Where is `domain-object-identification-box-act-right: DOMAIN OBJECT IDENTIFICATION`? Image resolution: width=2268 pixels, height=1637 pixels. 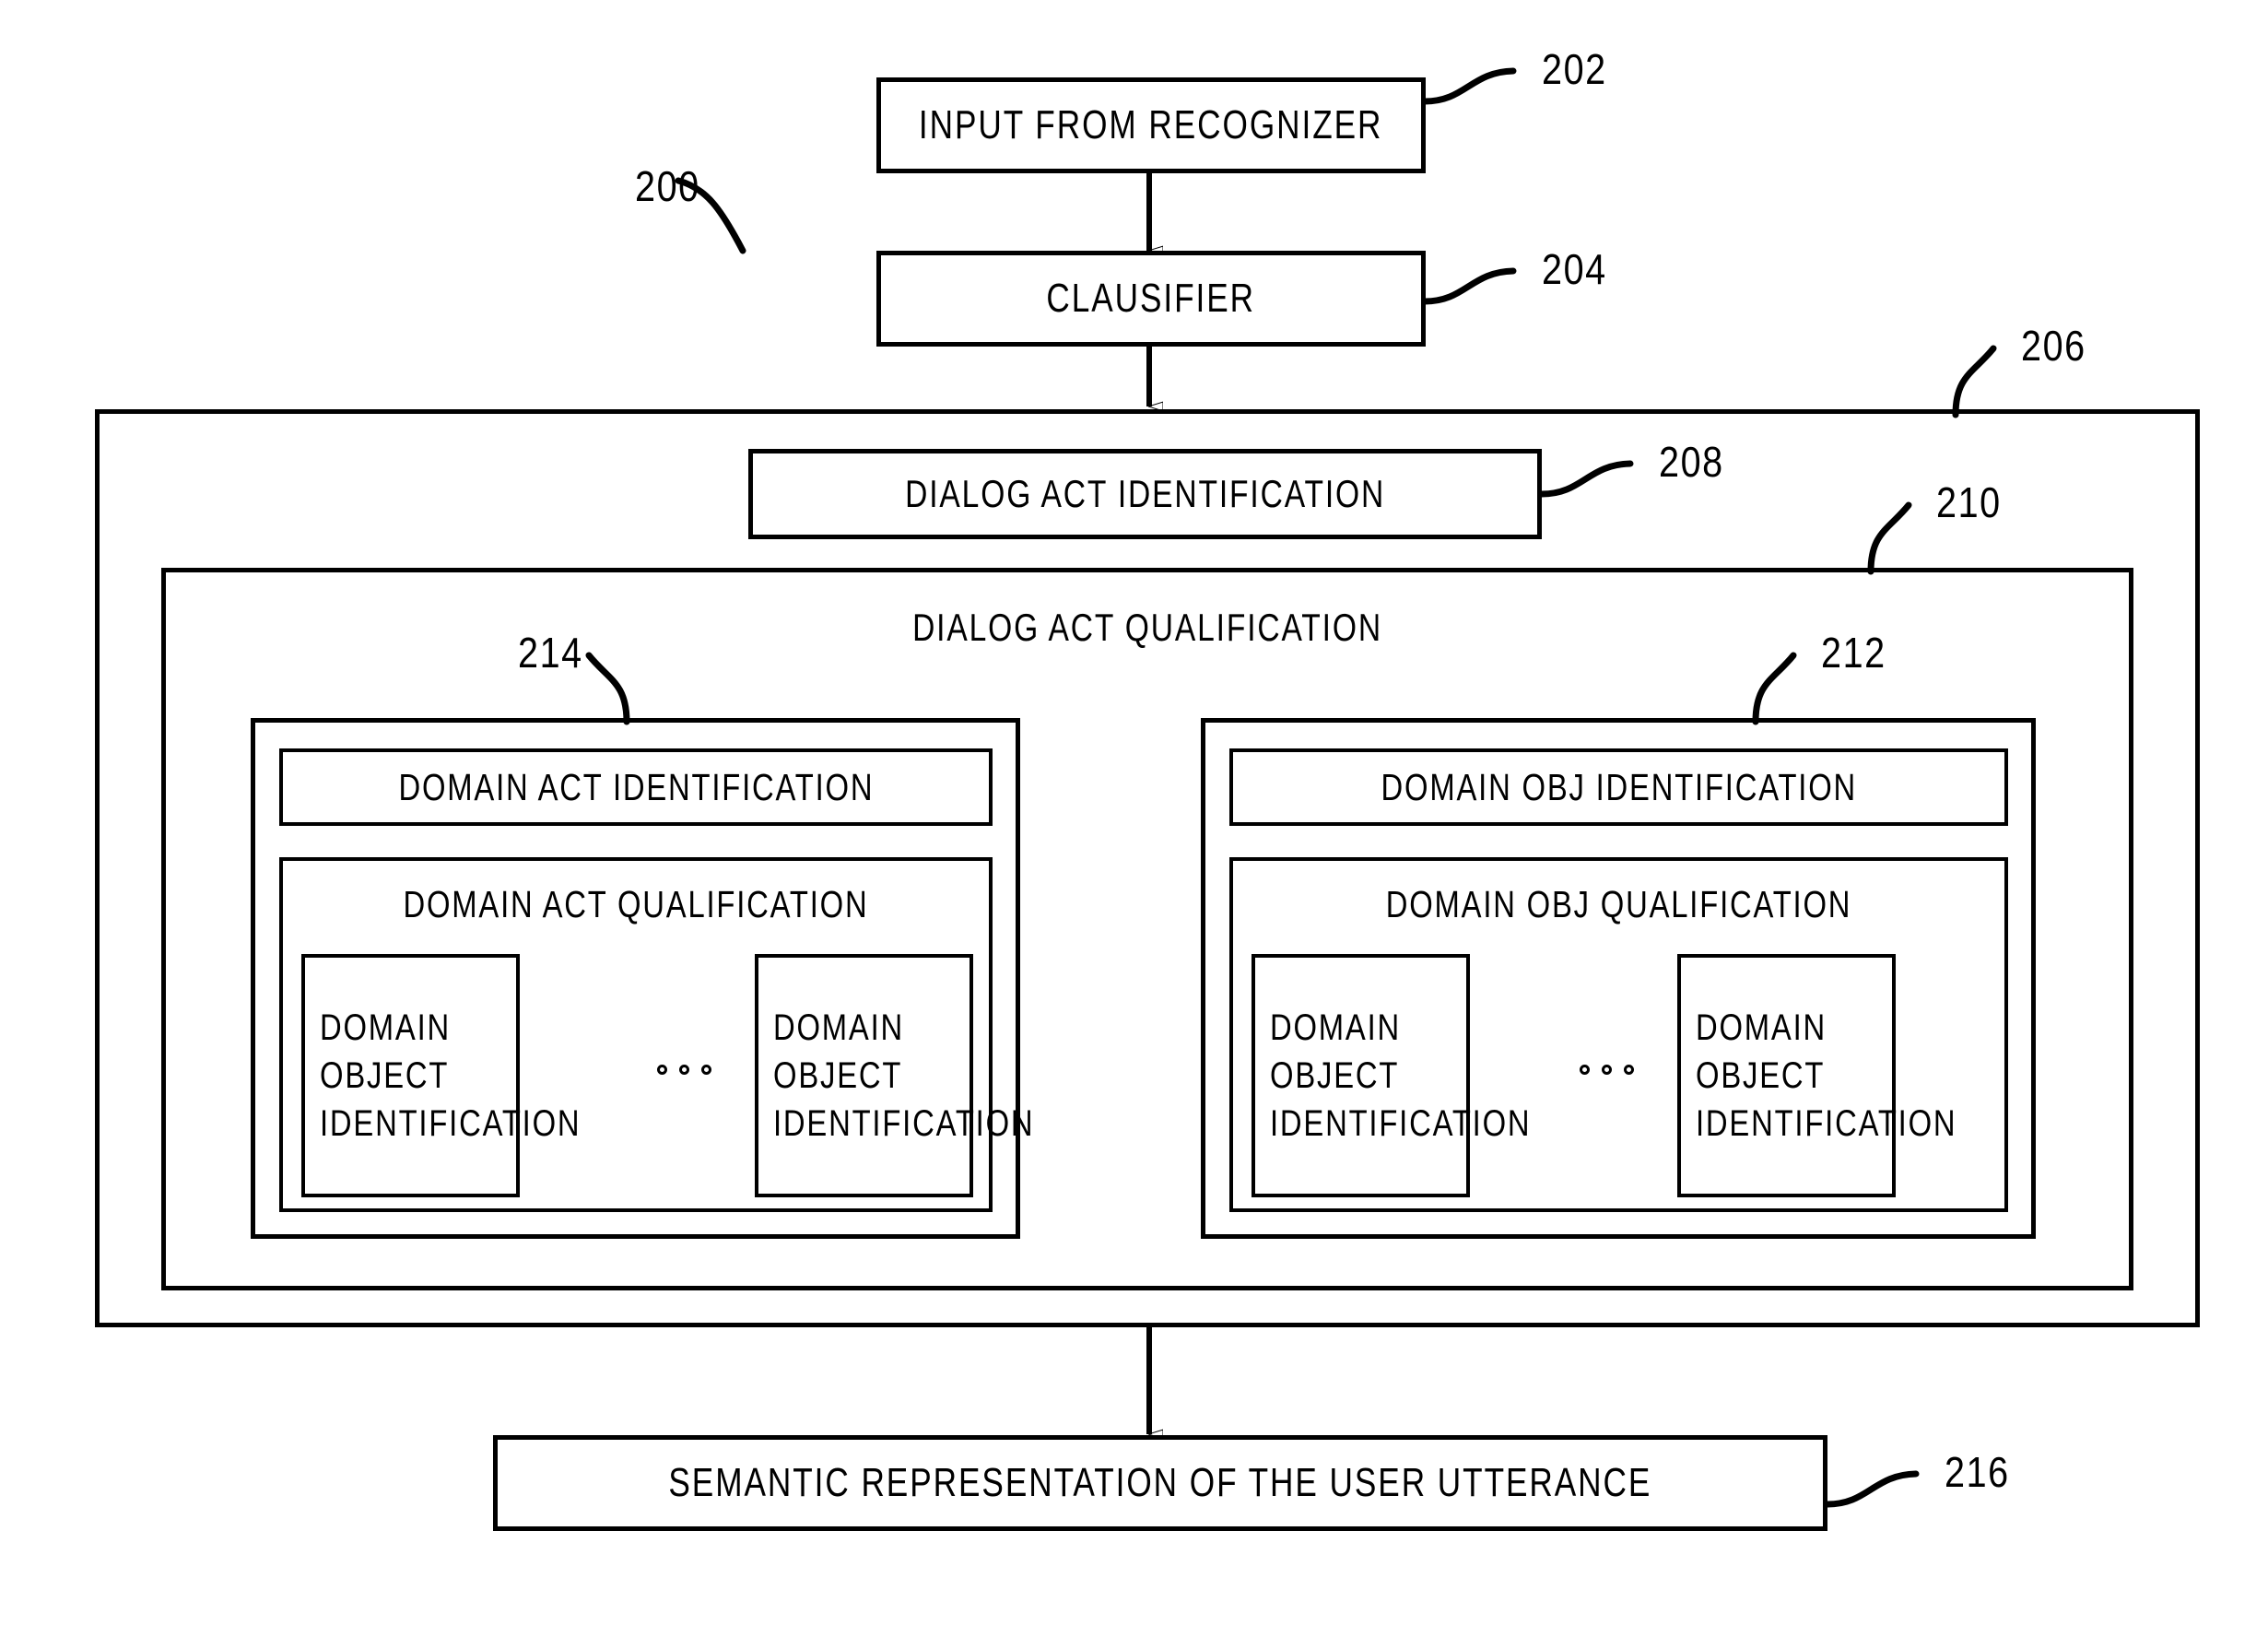
domain-object-identification-box-act-right: DOMAIN OBJECT IDENTIFICATION is located at coordinates (895, 1075).